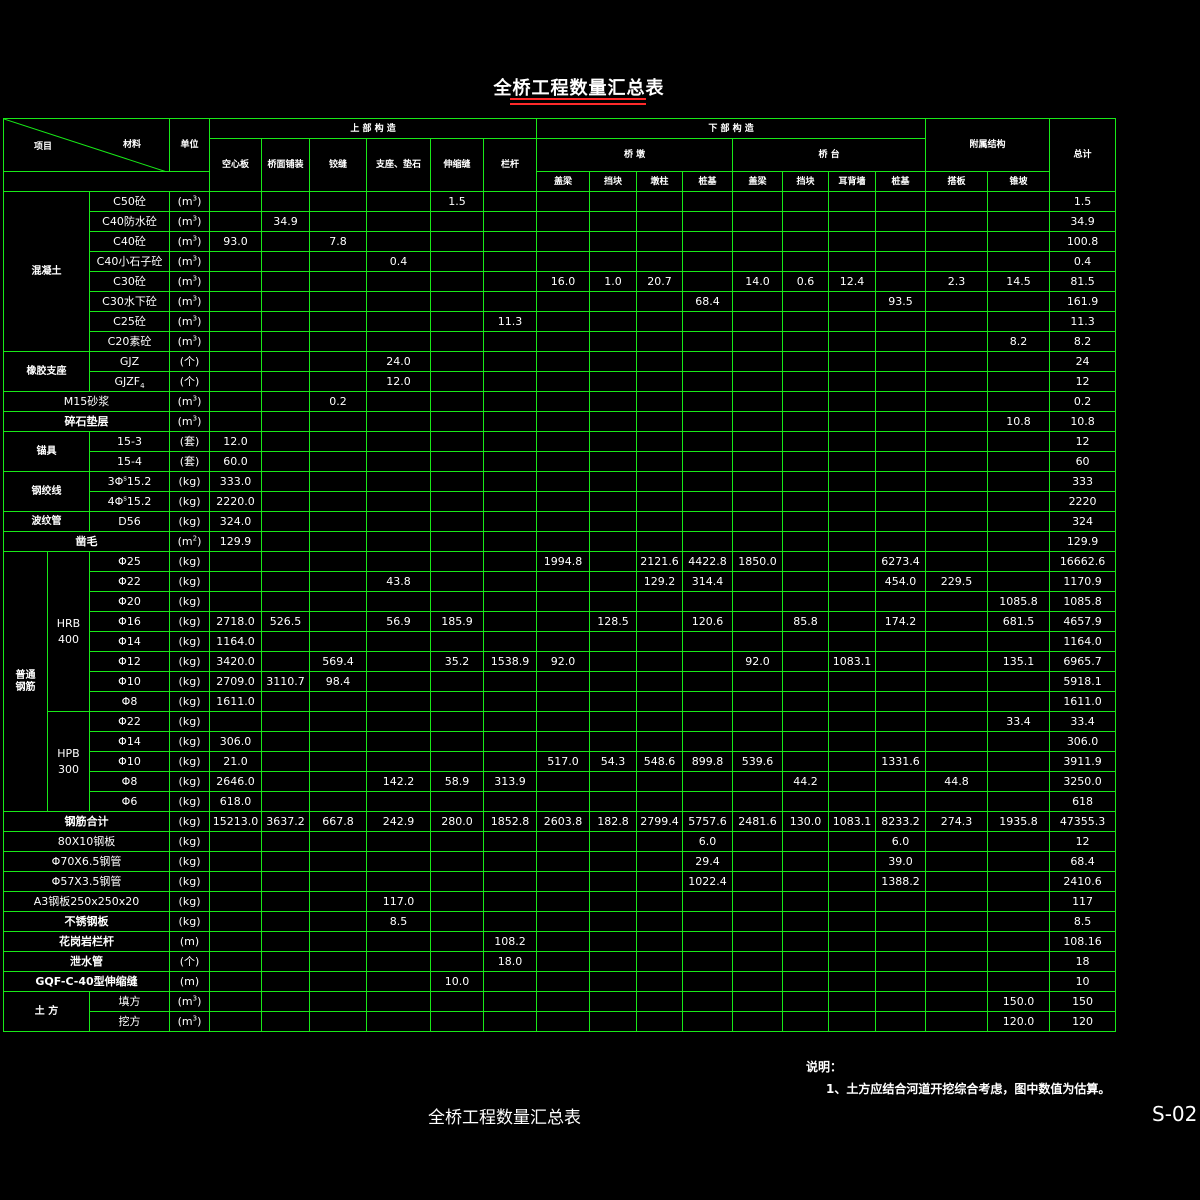  Describe the element at coordinates (560, 601) in the screenshot. I see `table-row: Φ20 (kg) 1085.8 1085.8` at that location.